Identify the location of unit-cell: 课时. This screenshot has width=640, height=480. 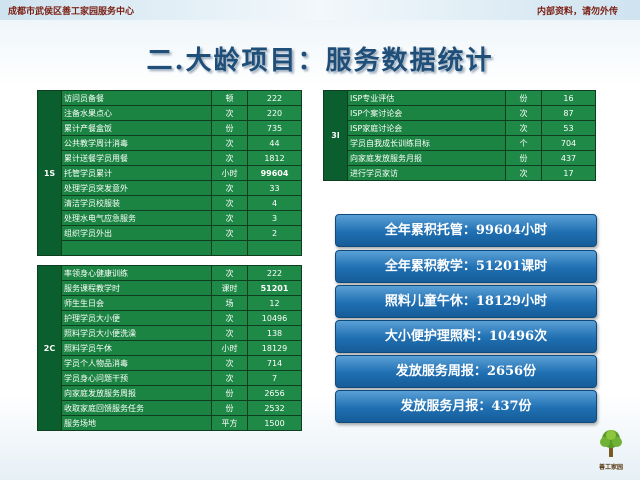
(229, 288).